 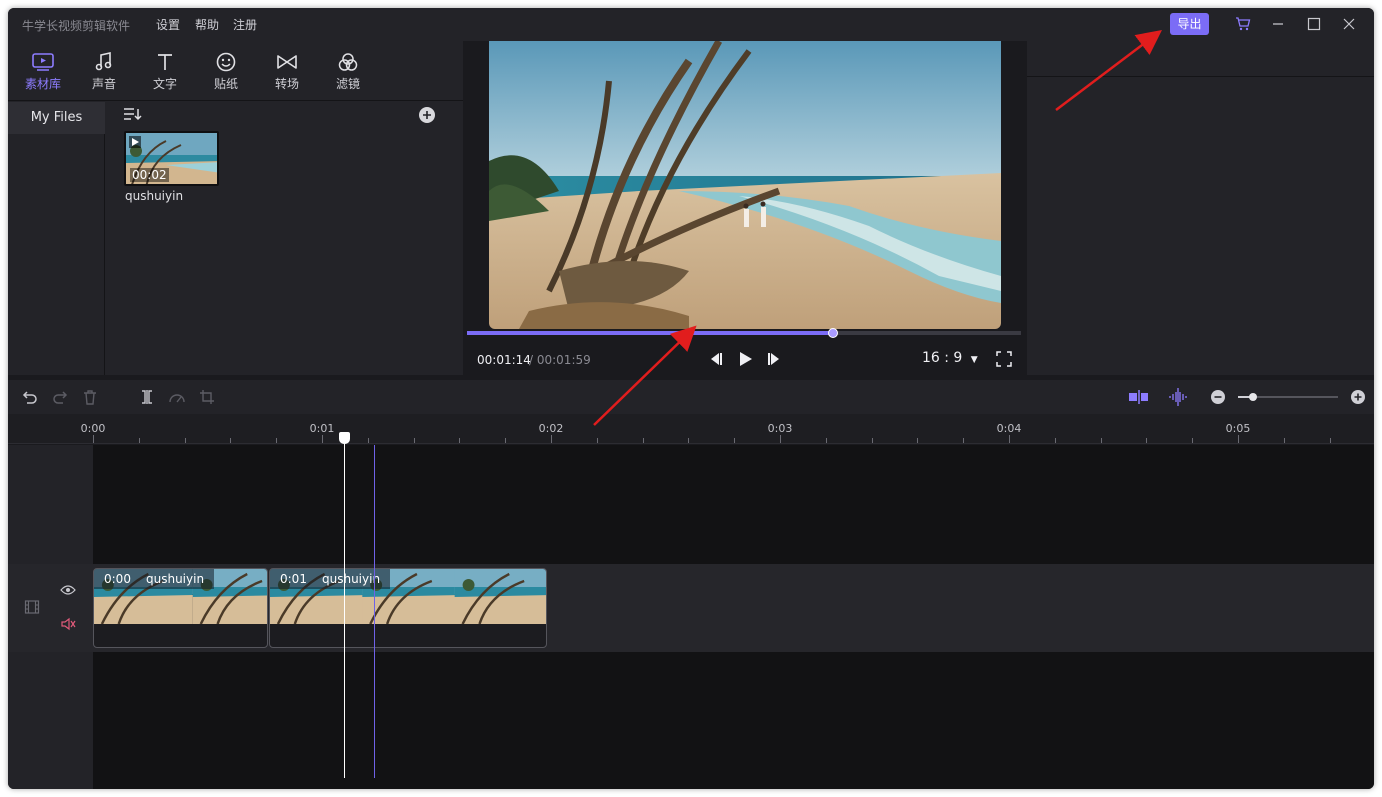 I want to click on aspect-ratio-select: 16 : 9 ▼, so click(x=950, y=358).